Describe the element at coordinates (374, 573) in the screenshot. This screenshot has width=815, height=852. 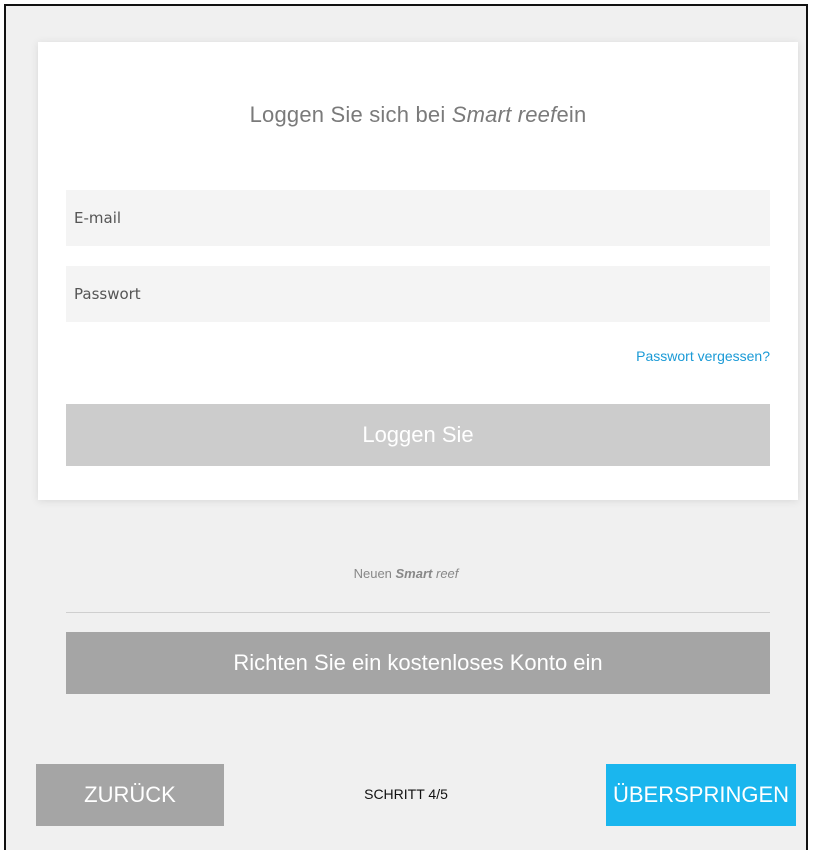
I see `new-account-prefix: Neuen` at that location.